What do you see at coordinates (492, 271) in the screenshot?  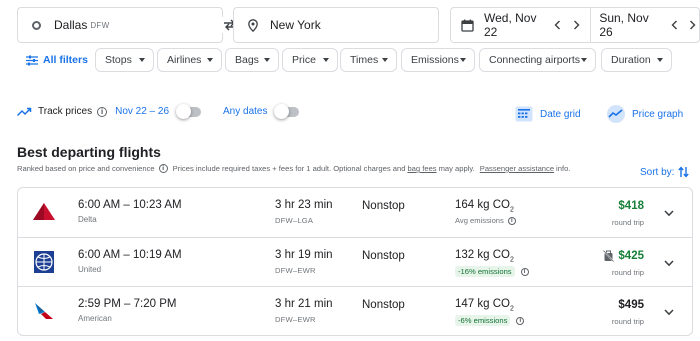 I see `emissions-note: -16% emissions i` at bounding box center [492, 271].